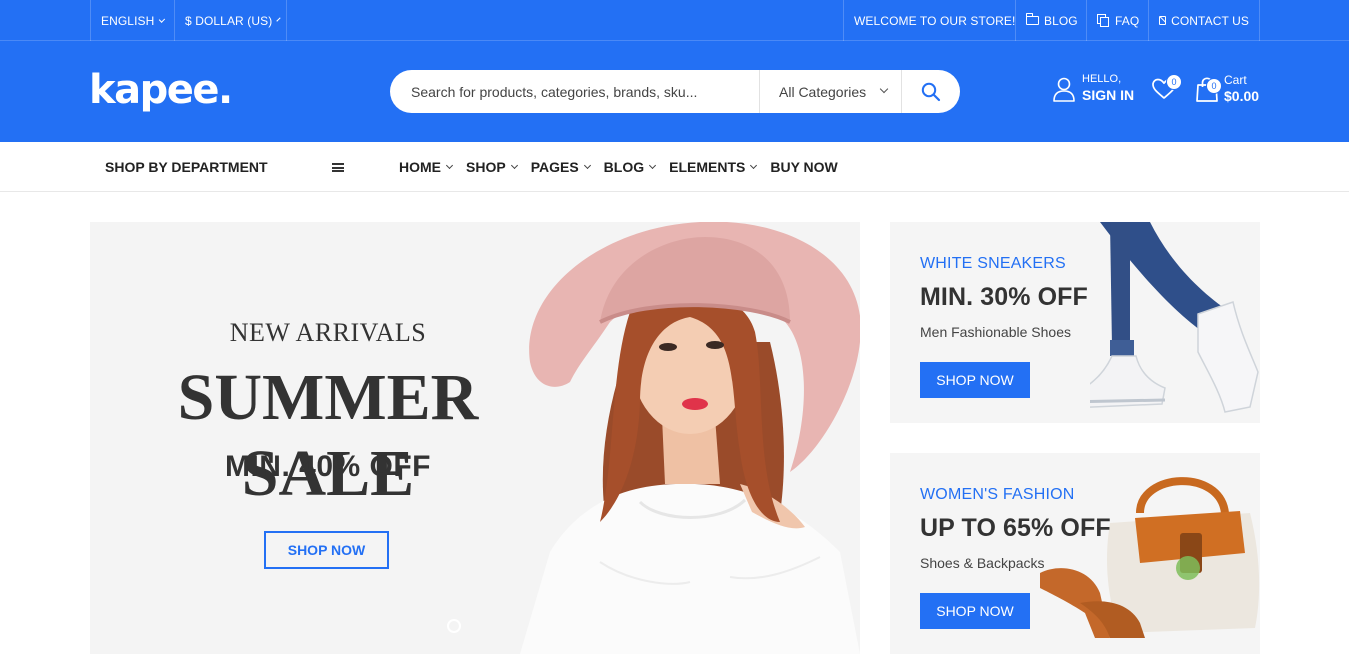  I want to click on category-select: All Categories, so click(830, 91).